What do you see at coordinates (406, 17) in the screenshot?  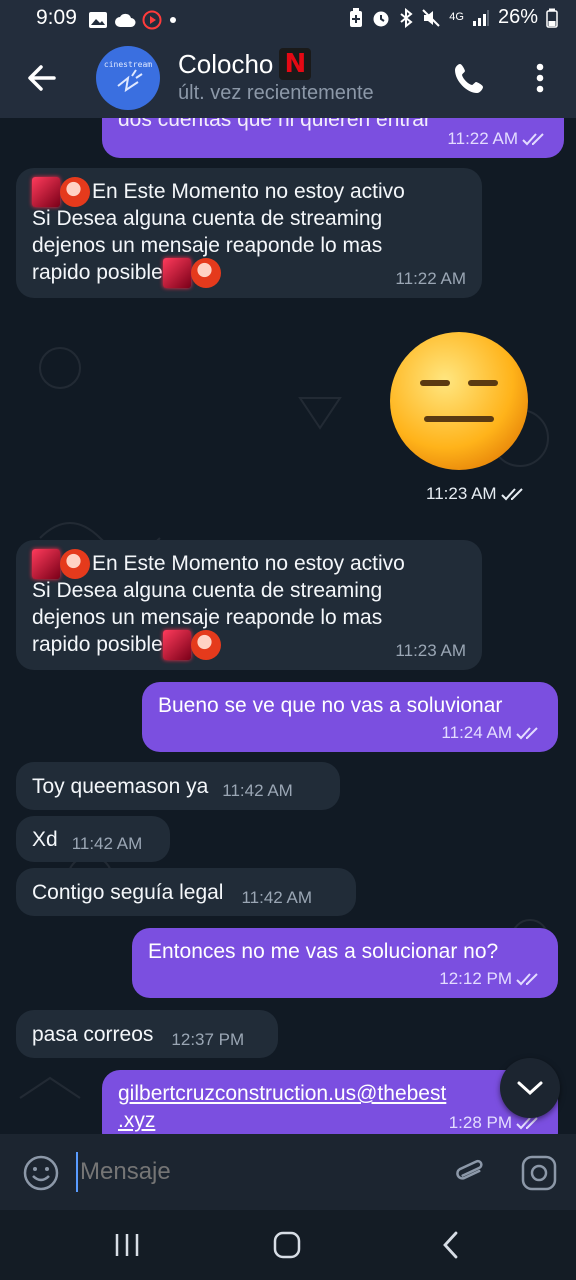 I see `bluetooth-icon` at bounding box center [406, 17].